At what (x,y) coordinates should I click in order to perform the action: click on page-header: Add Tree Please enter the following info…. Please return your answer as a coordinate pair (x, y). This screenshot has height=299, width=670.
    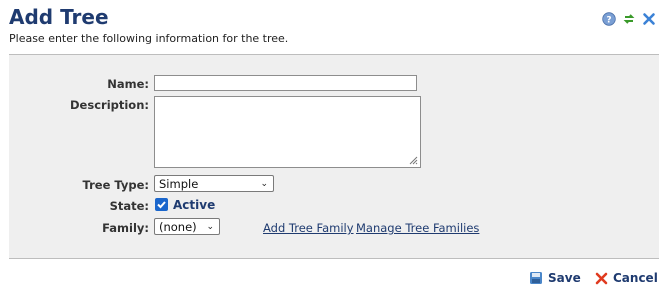
    Looking at the image, I should click on (334, 26).